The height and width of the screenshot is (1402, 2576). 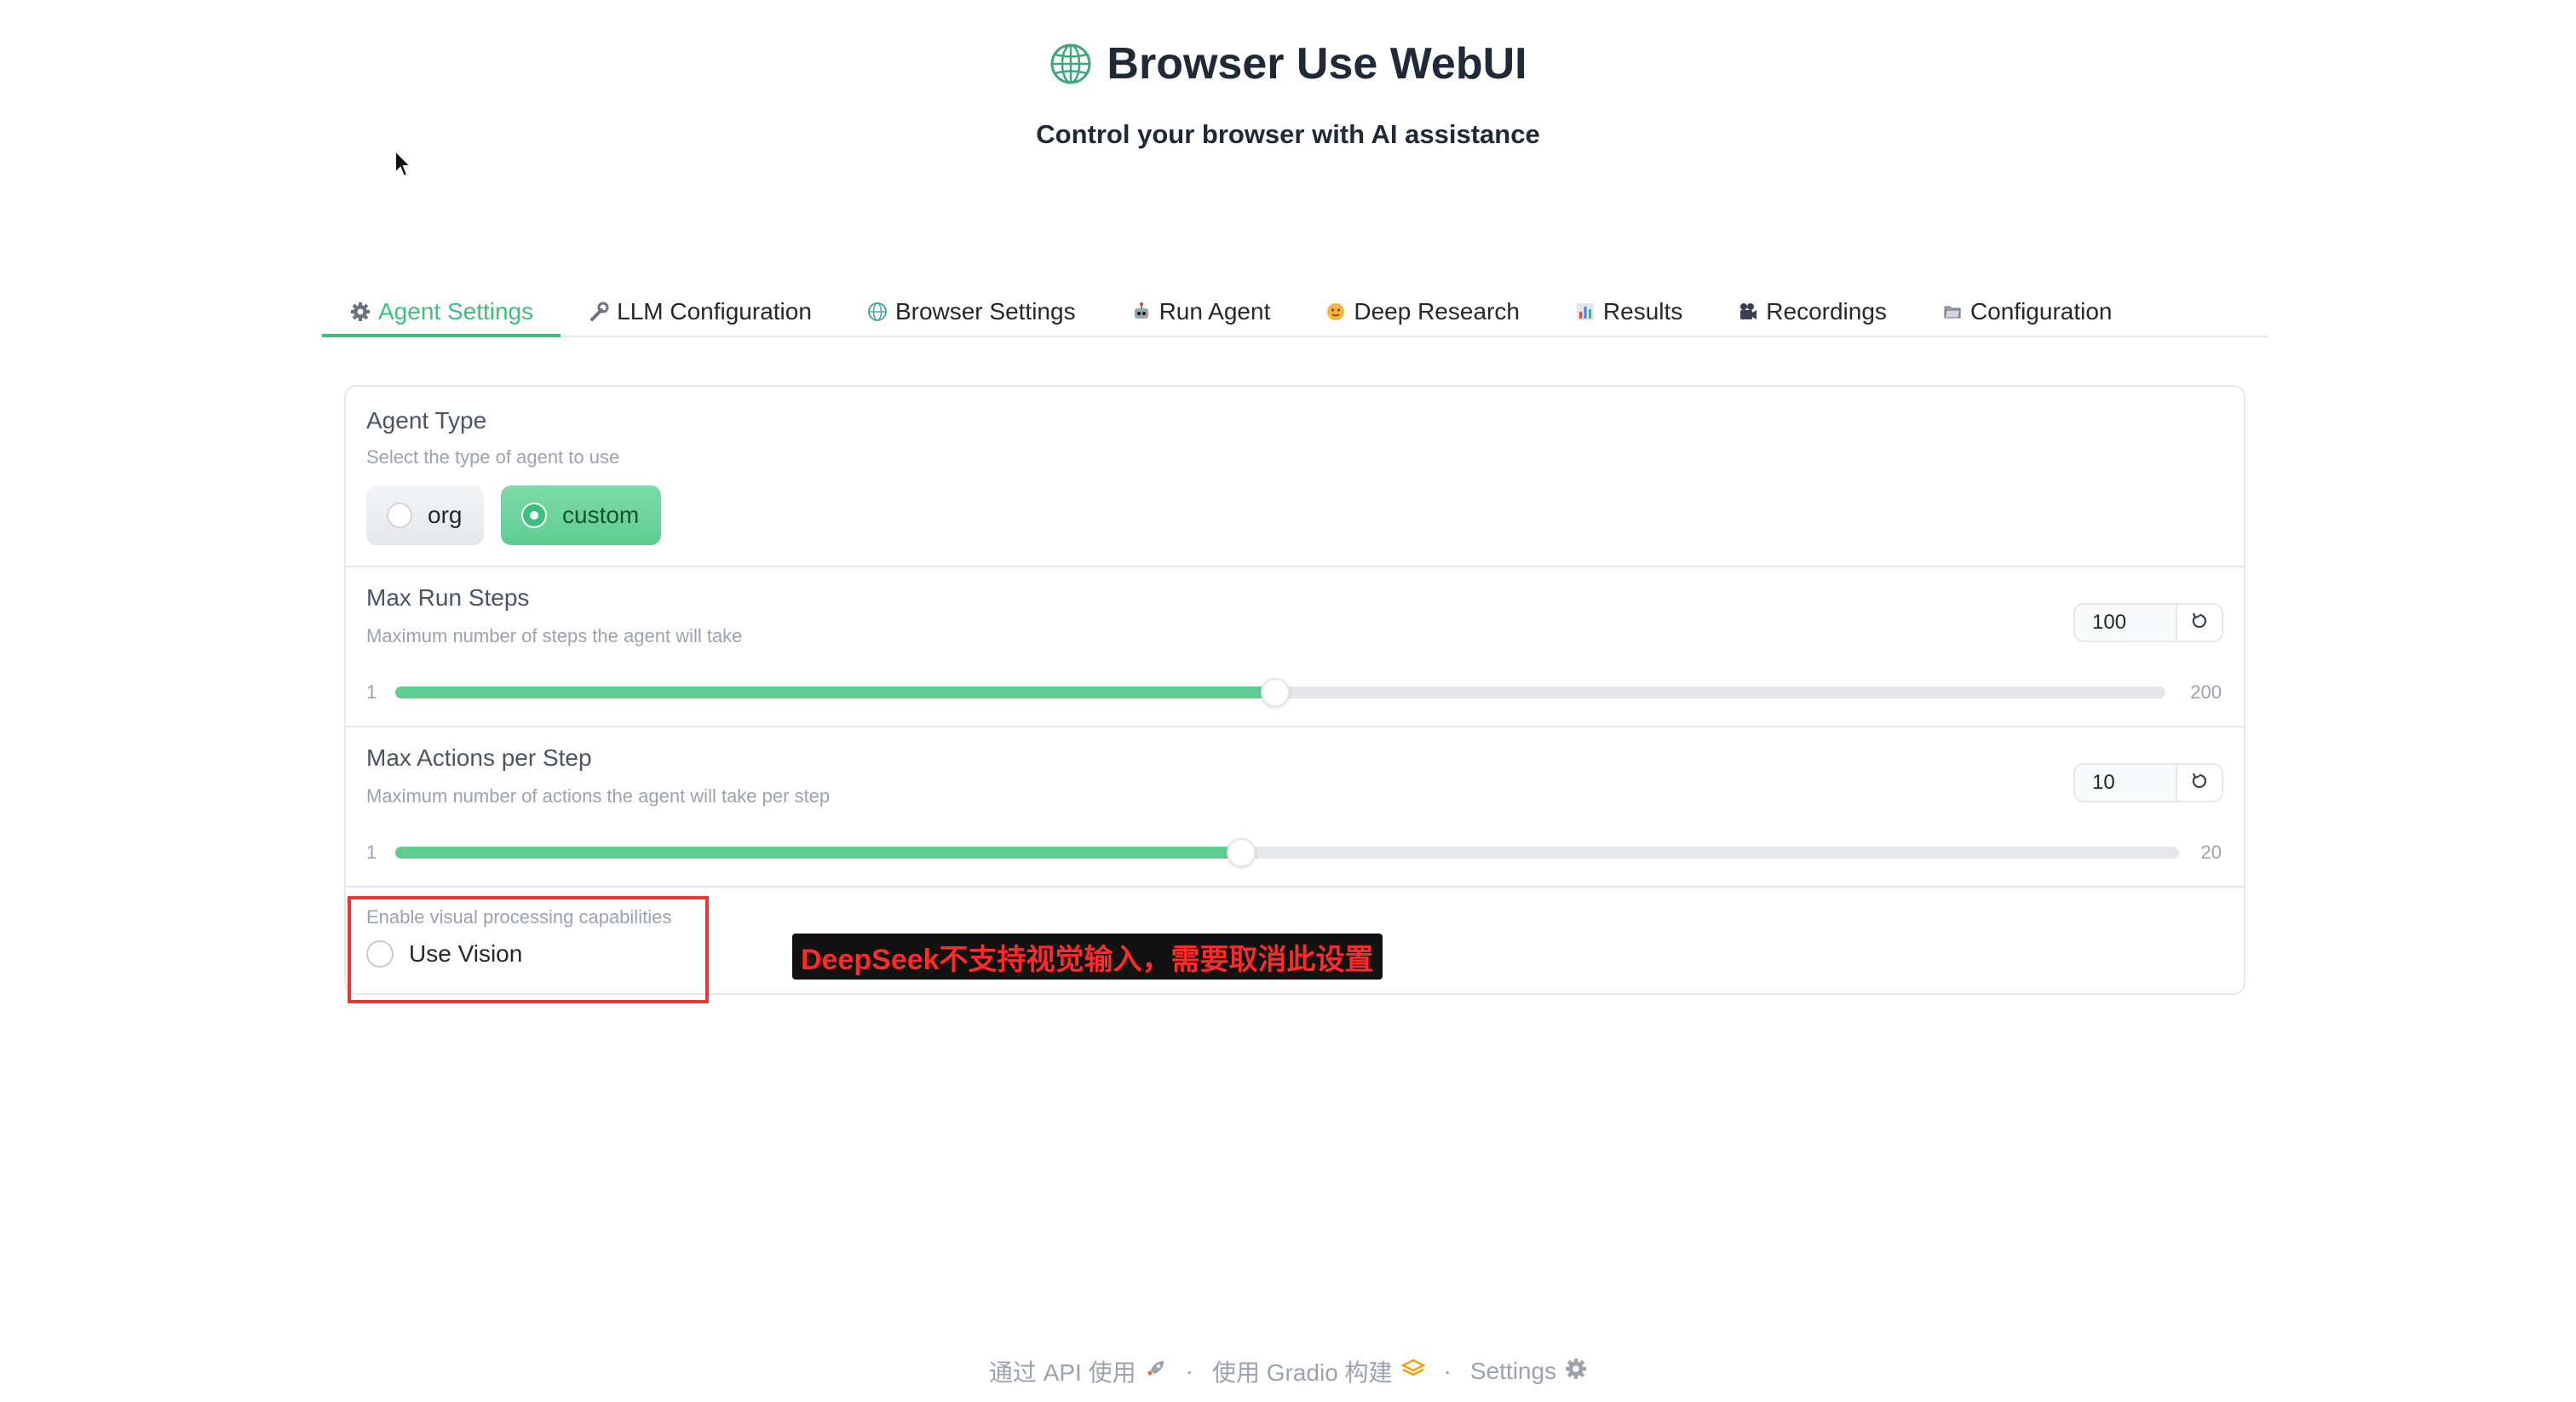 What do you see at coordinates (1336, 312) in the screenshot?
I see `face-icon` at bounding box center [1336, 312].